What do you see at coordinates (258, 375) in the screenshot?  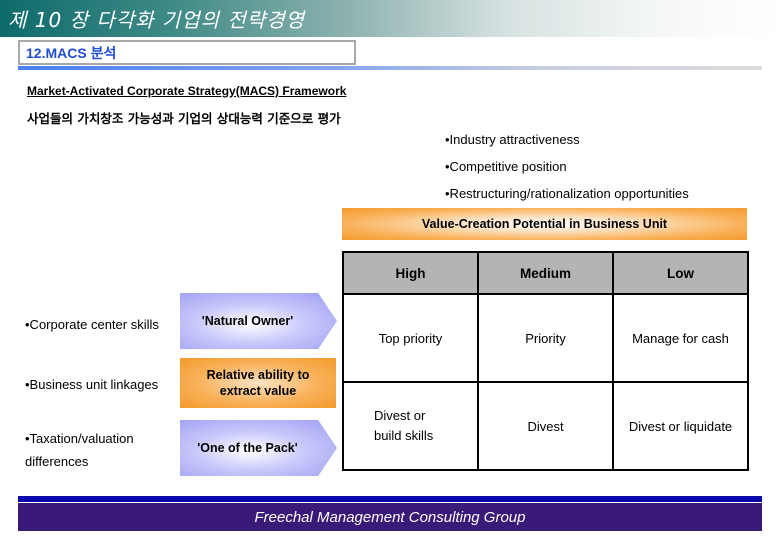 I see `relative-ability-label: Relative ability to` at bounding box center [258, 375].